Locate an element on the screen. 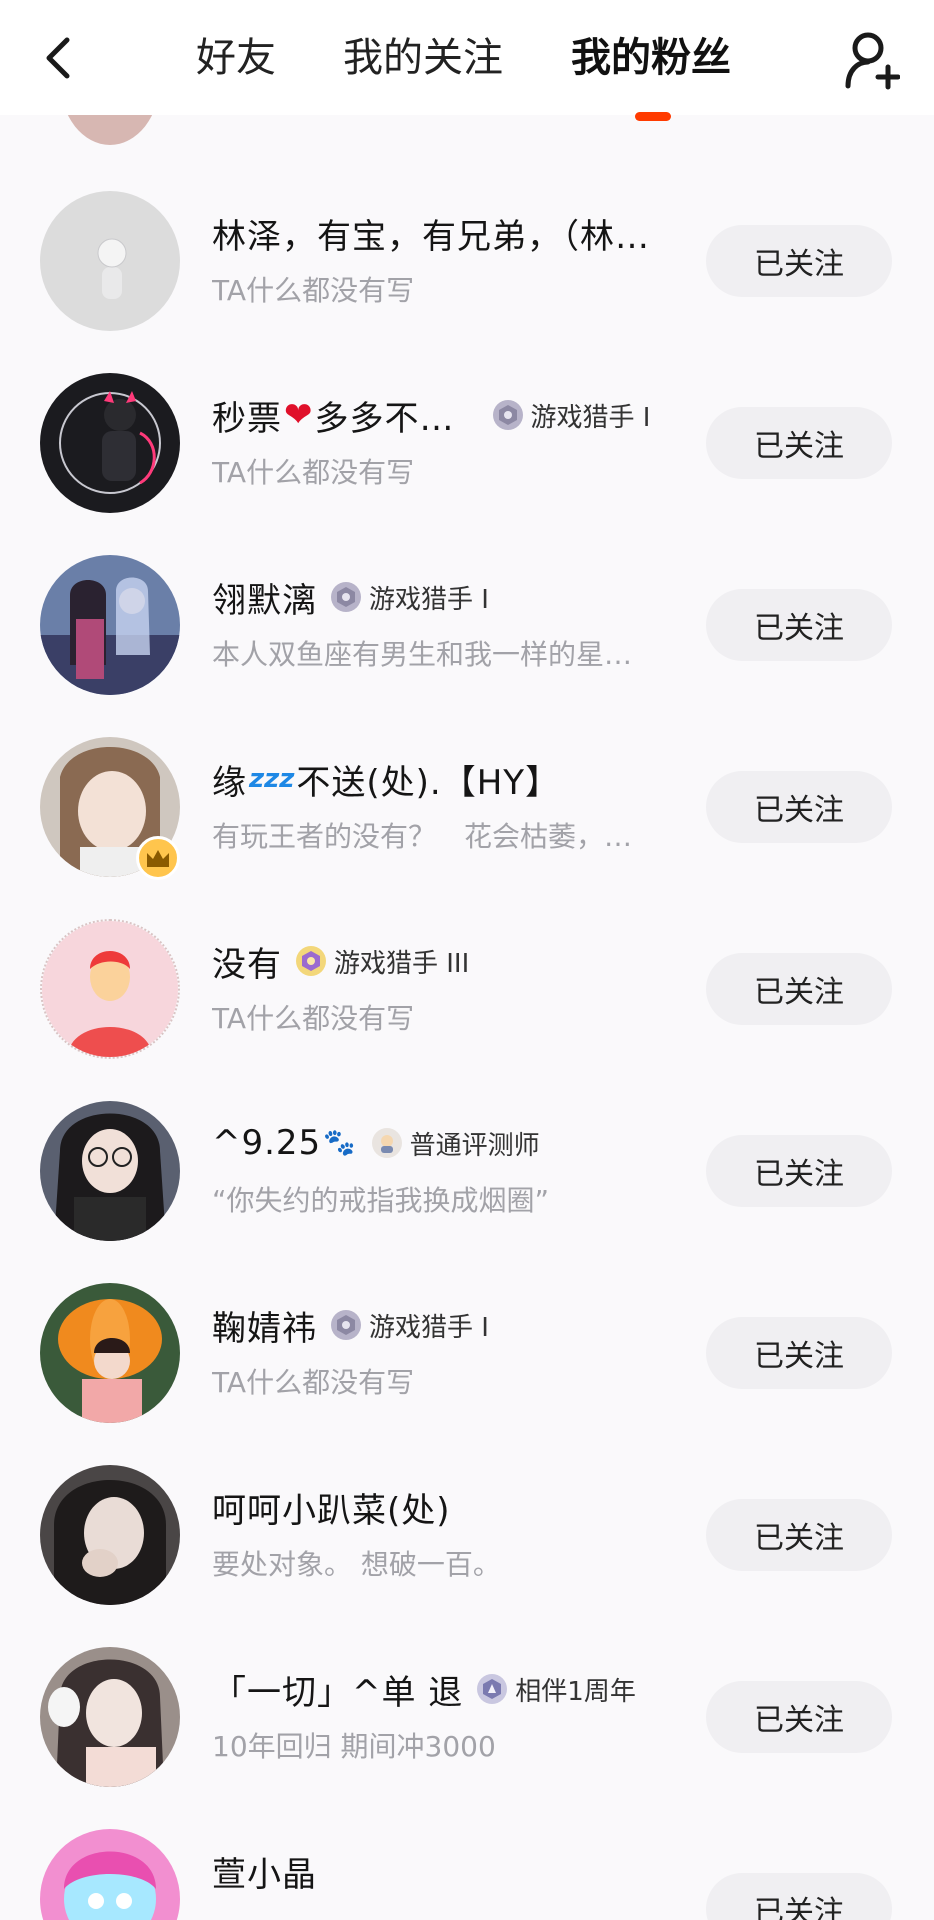 This screenshot has height=1920, width=934. list-item: 秒票 ❤ 多多不… 游戏猎手 I TA什么都没有写 已关注 is located at coordinates (467, 448).